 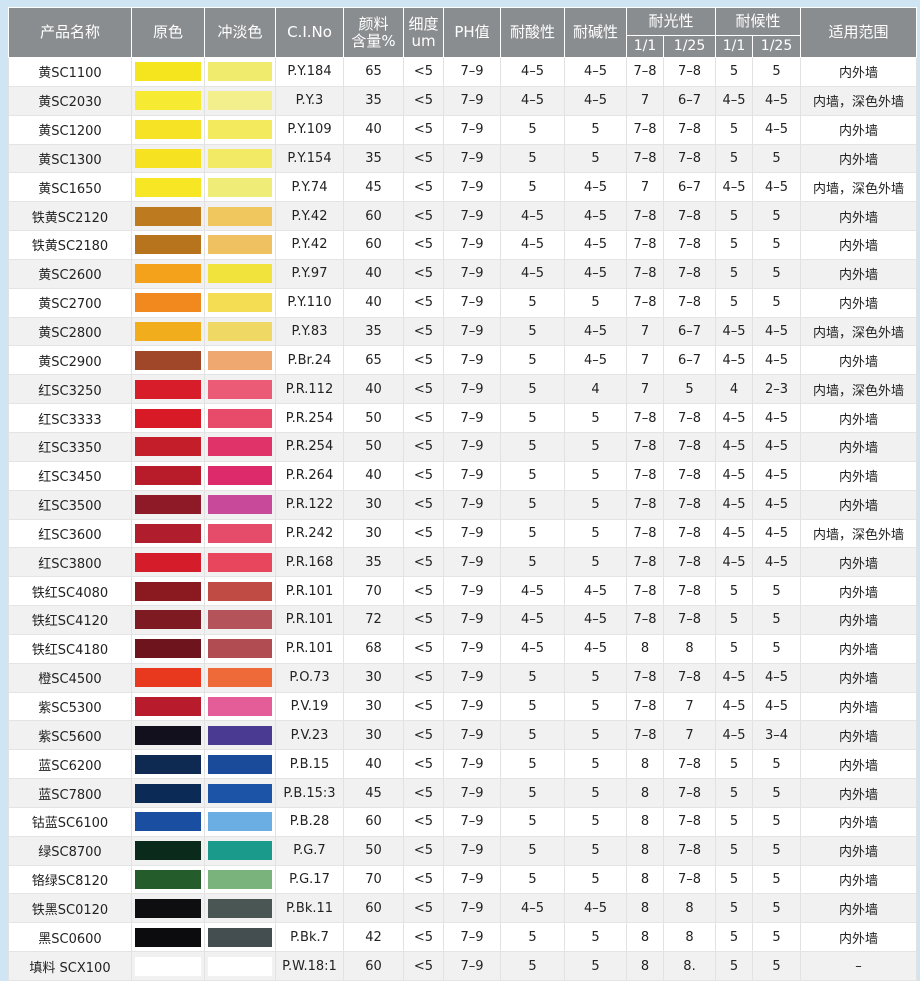 What do you see at coordinates (463, 851) in the screenshot?
I see `table-row: 绿SC8700 P.G.7 50 <5 7–9 5 5 8 7–8 5 5 内外墙` at bounding box center [463, 851].